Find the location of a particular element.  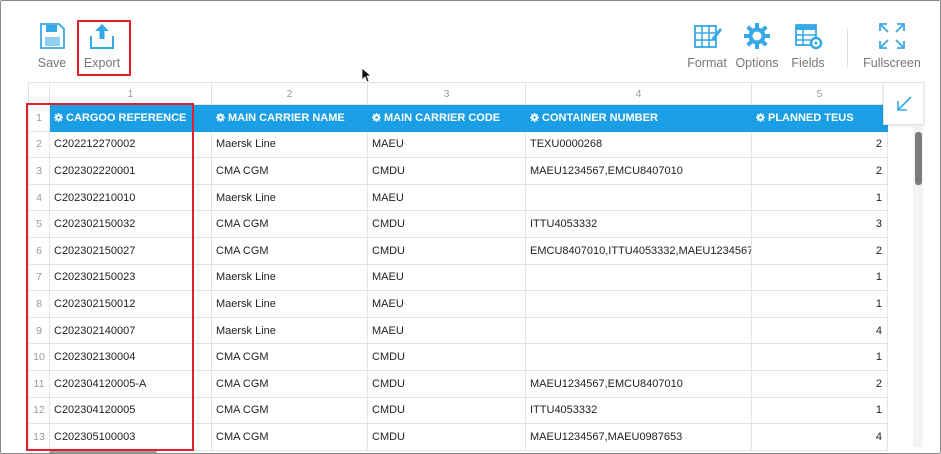

header-label: PLANNED TEUS is located at coordinates (811, 117).